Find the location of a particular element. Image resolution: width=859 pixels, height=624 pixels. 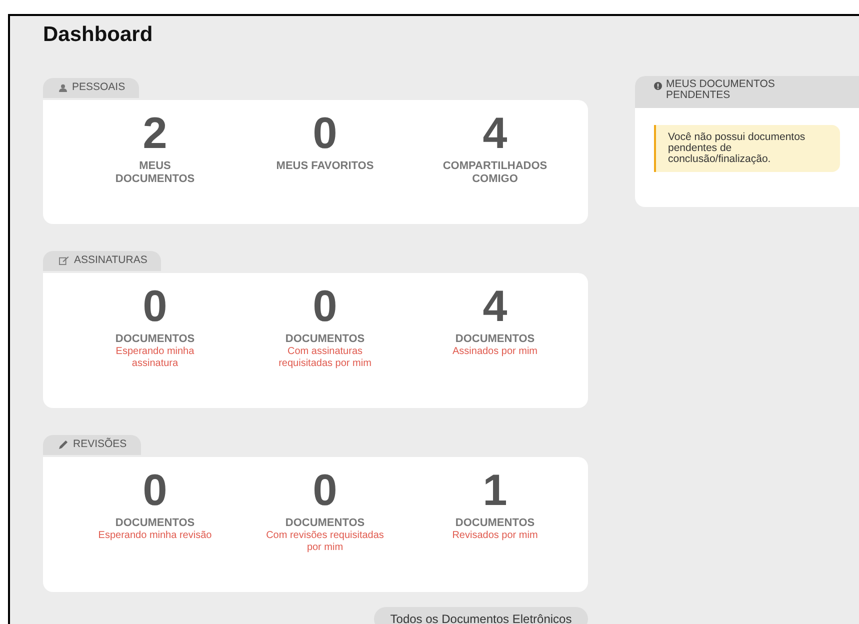

stat-caption: Esperando minha revisão is located at coordinates (155, 536).